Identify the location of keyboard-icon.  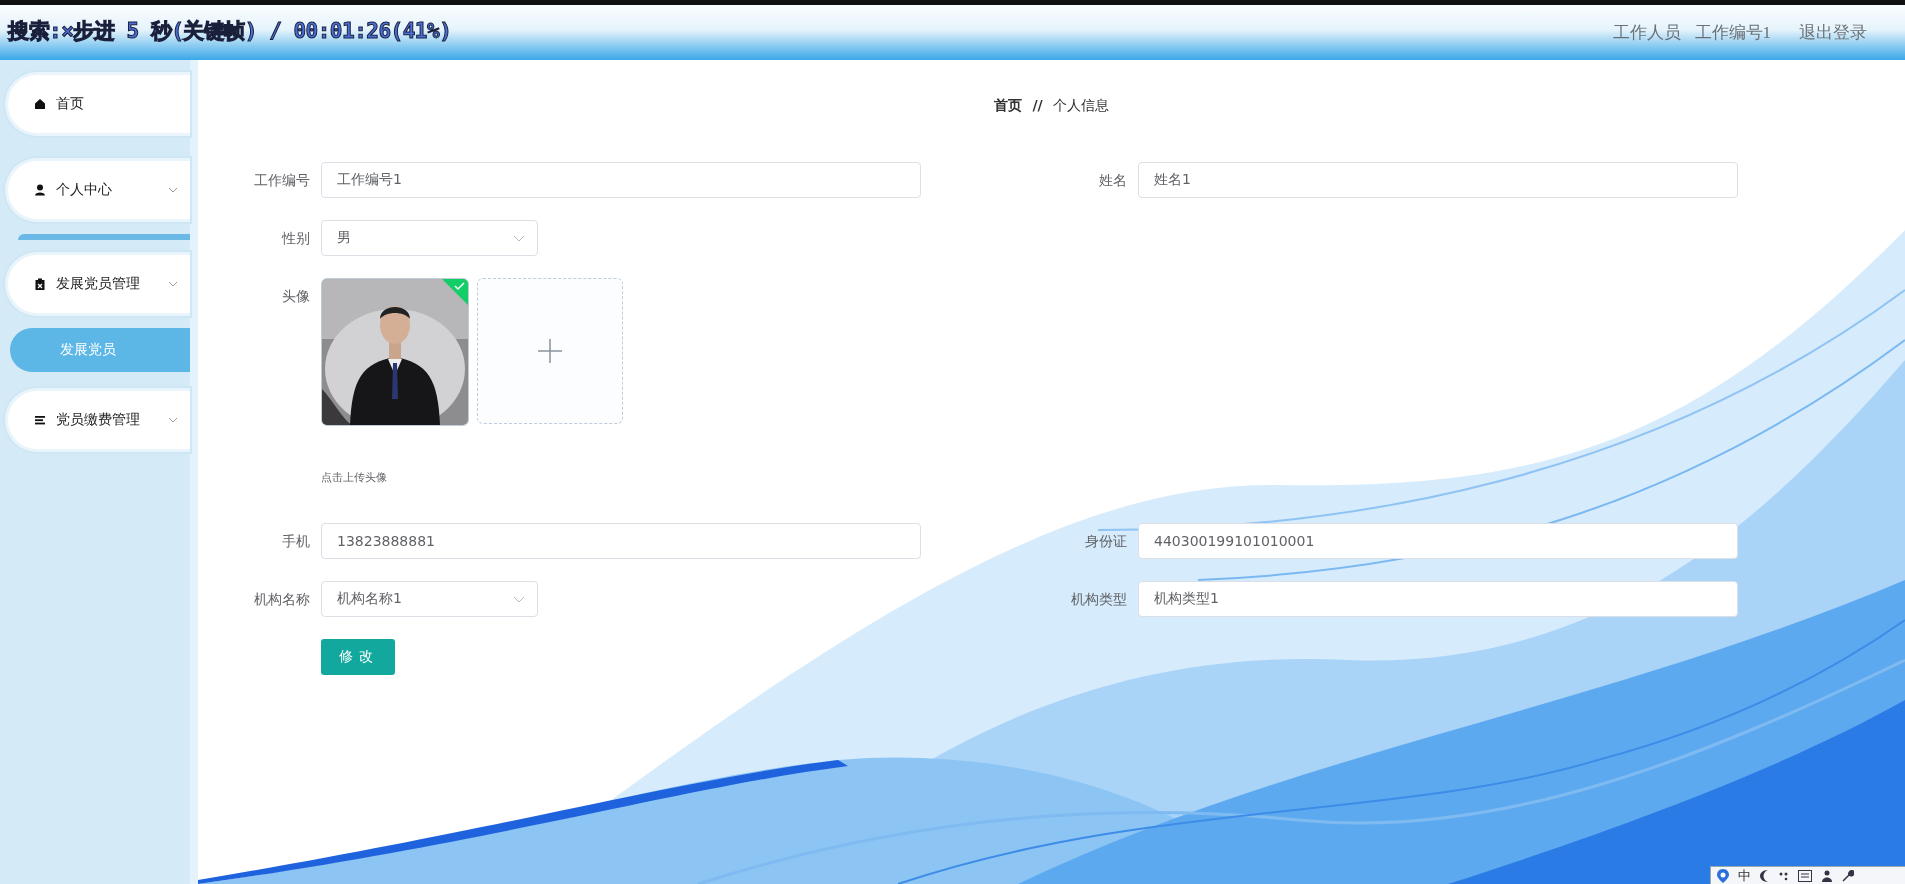
(1805, 875).